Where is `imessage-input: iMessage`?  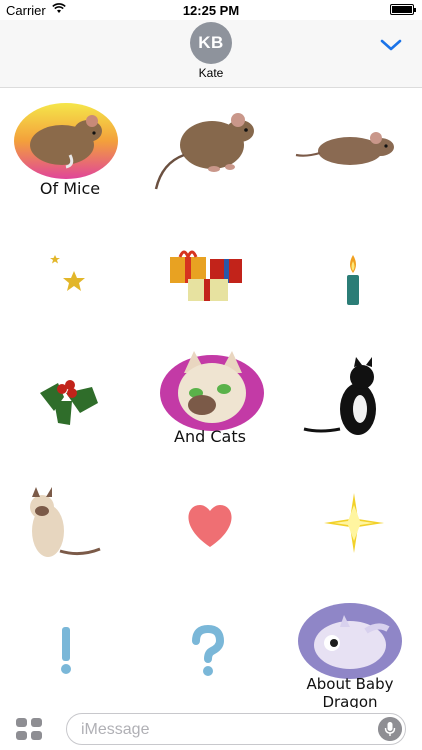
imessage-input: iMessage is located at coordinates (236, 729).